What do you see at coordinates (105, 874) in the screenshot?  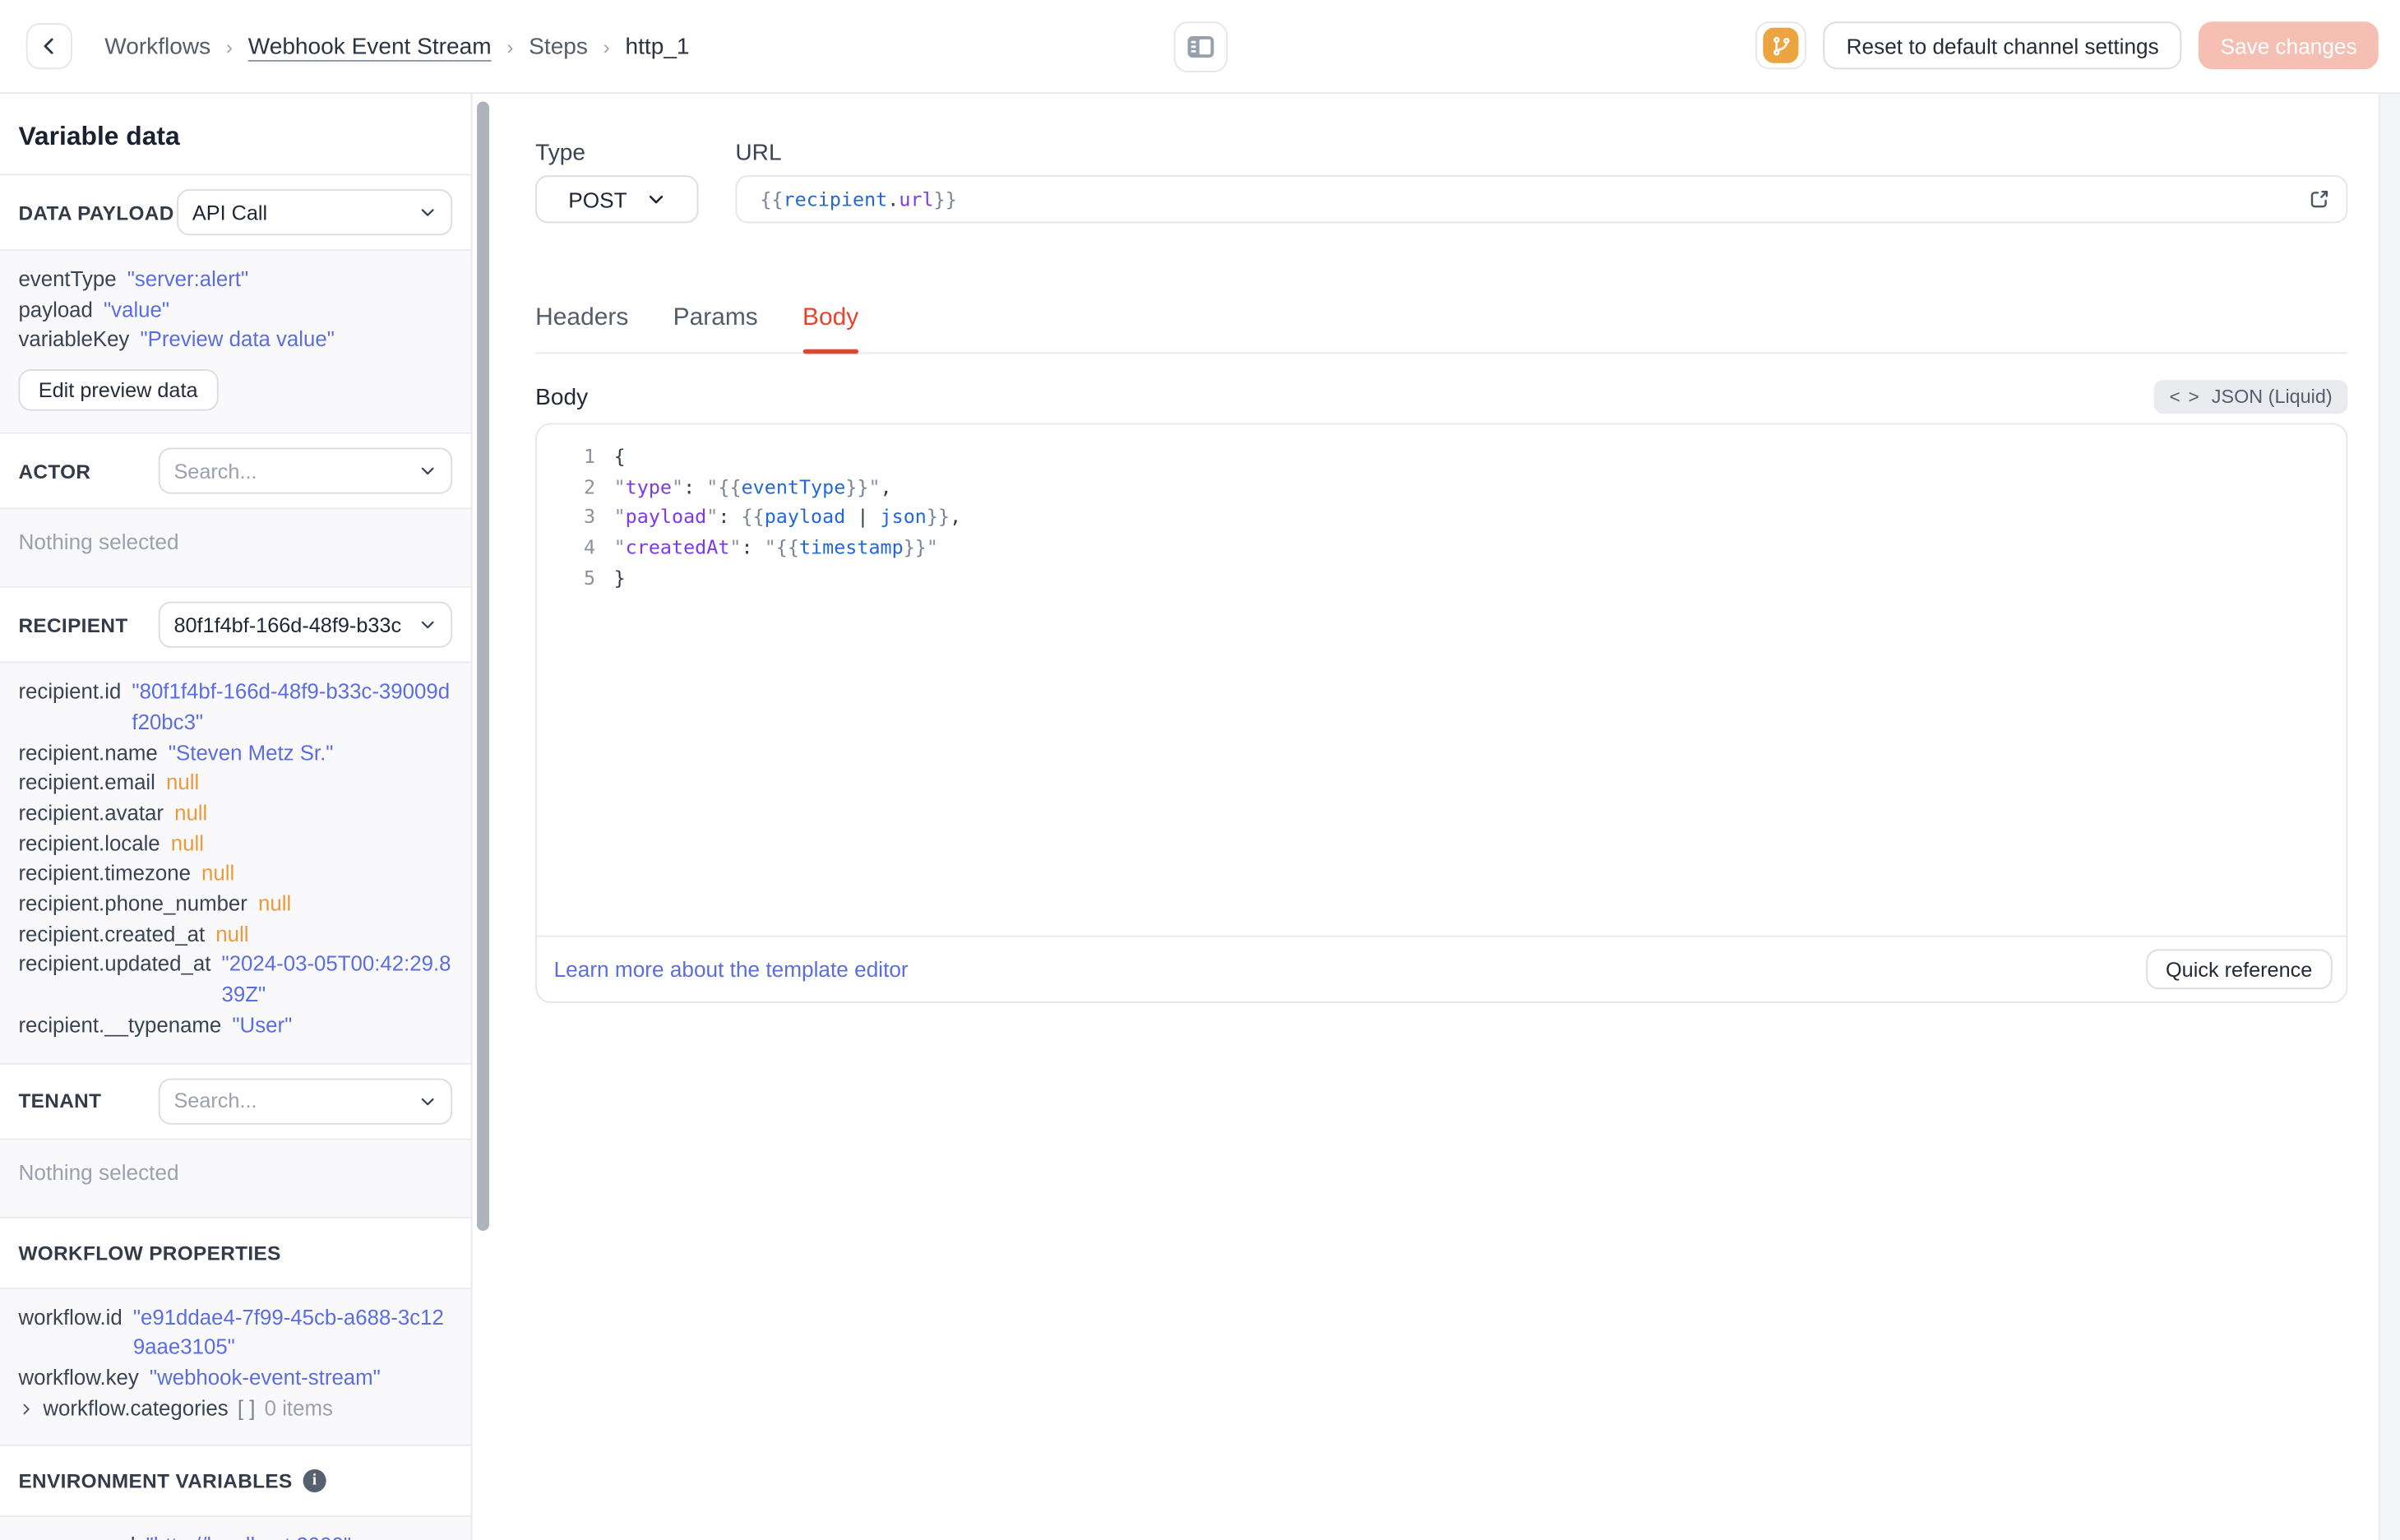 I see `variable-key: recipient.timezone` at bounding box center [105, 874].